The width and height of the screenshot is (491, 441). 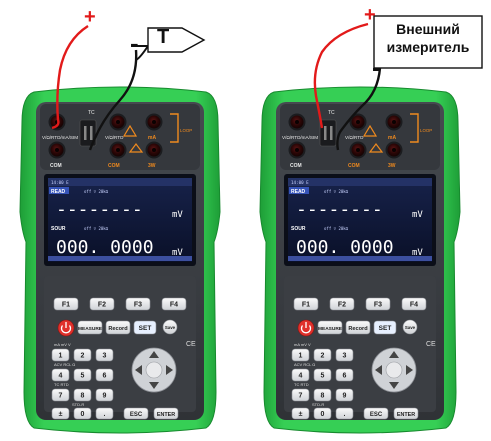 What do you see at coordinates (304, 364) in the screenshot?
I see `keypad-row2-caption: ACV RCL Ω` at bounding box center [304, 364].